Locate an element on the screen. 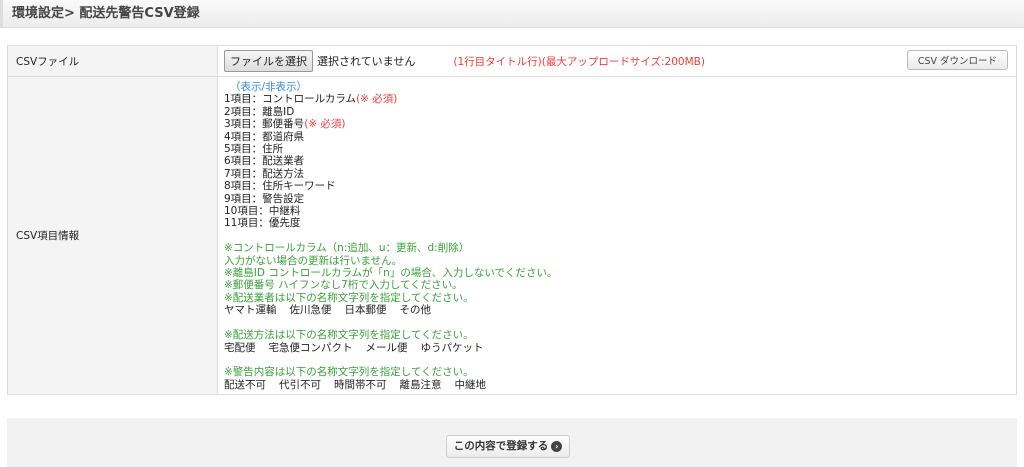 This screenshot has width=1024, height=467. csv-item: 1項目：コントロールカラム(※ 必須) is located at coordinates (617, 99).